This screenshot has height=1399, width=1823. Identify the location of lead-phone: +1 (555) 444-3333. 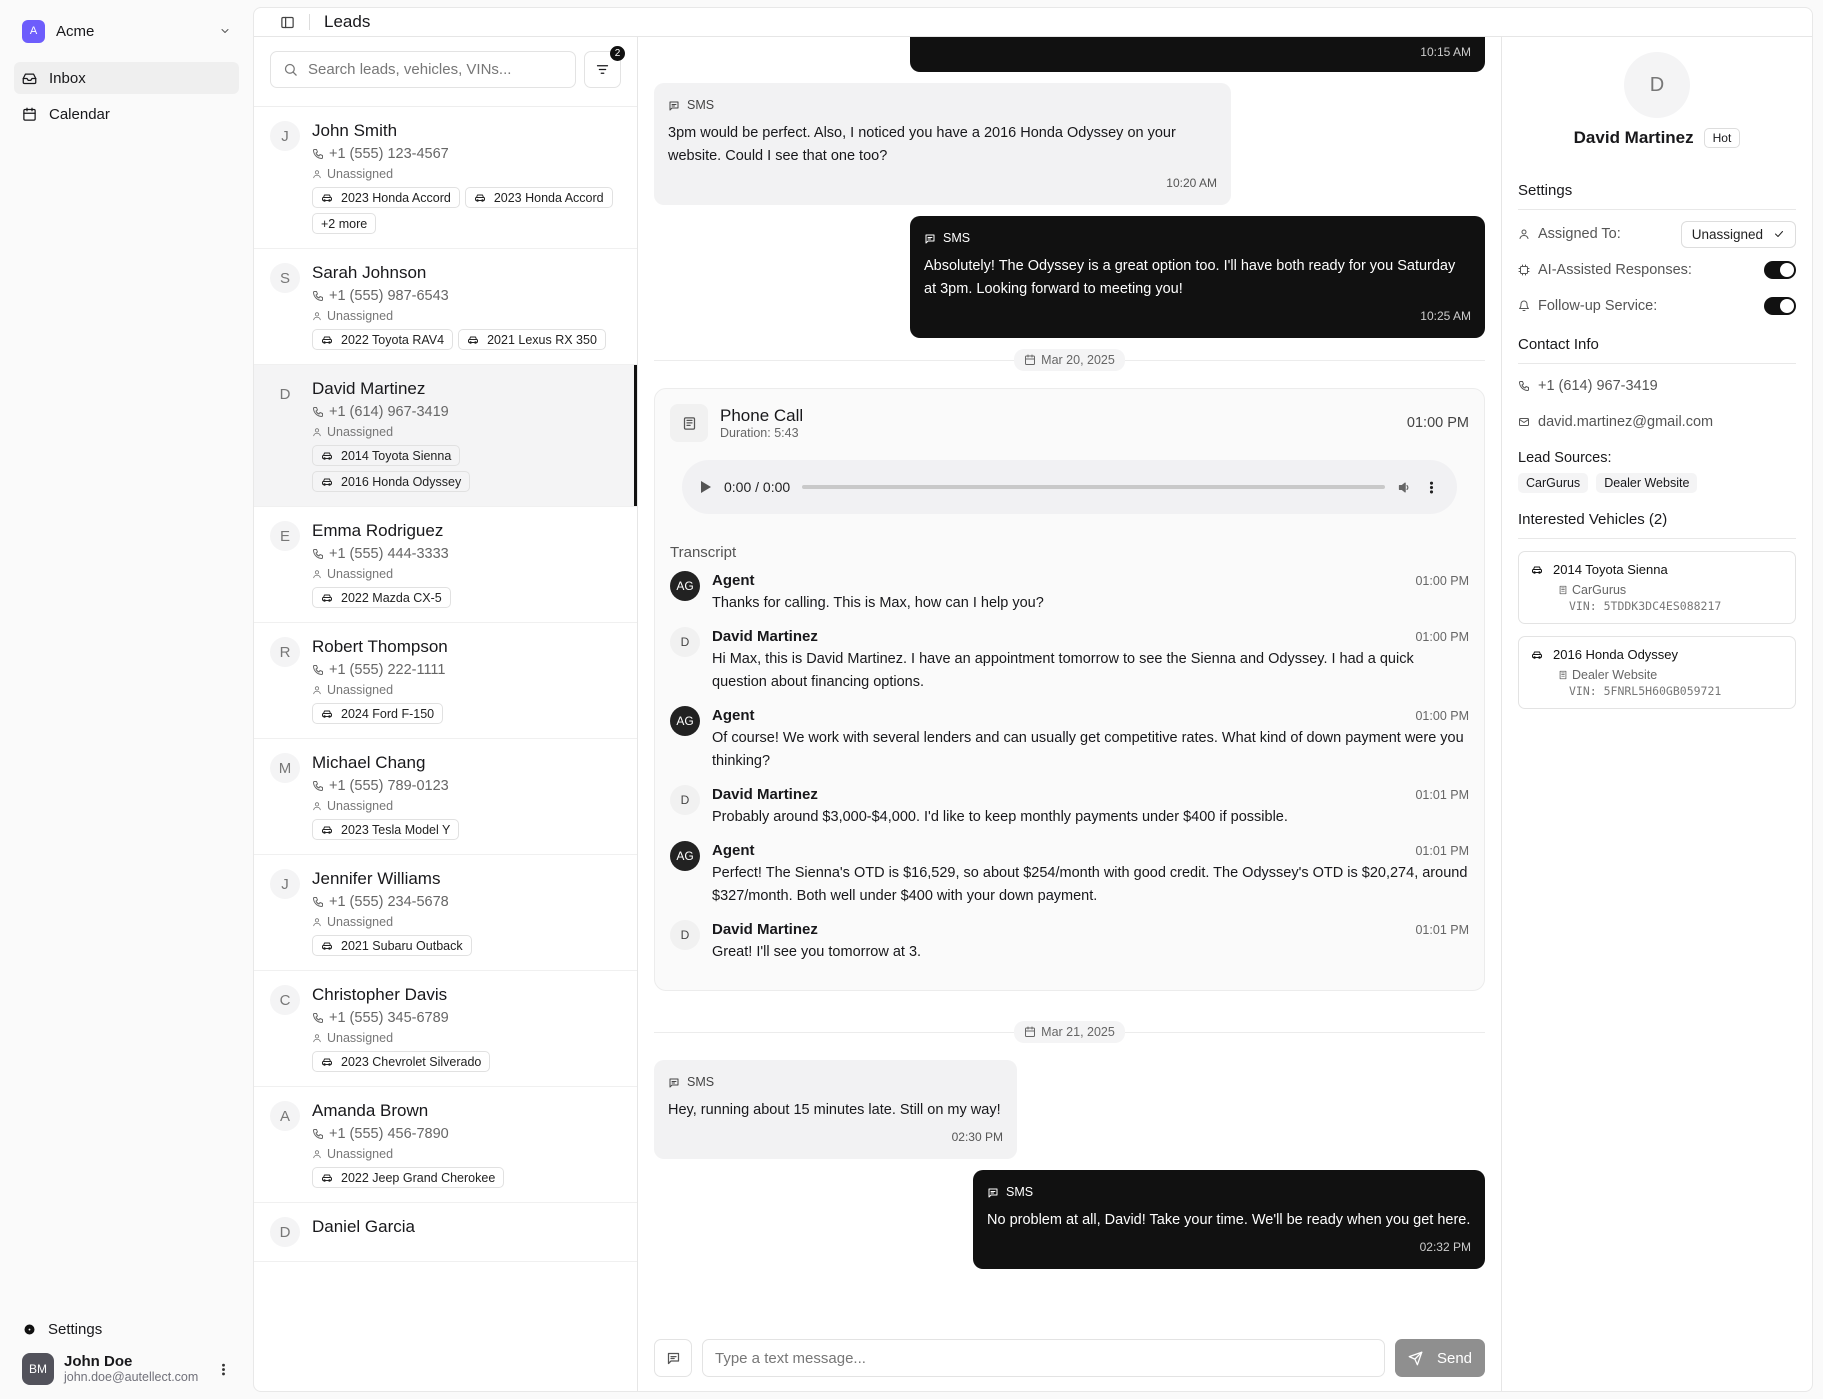
(466, 554).